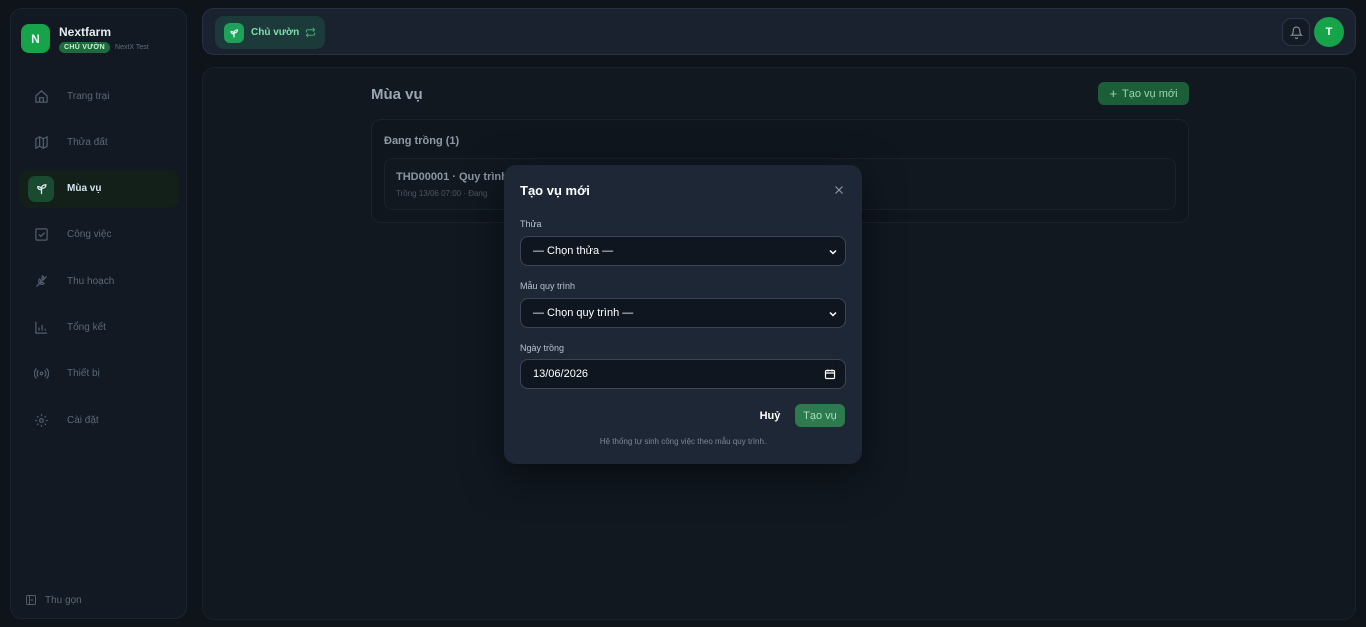  I want to click on sidebar-item-plots: Thửa đất, so click(99, 142).